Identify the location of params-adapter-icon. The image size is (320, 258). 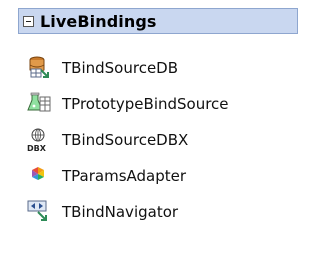
(38, 173).